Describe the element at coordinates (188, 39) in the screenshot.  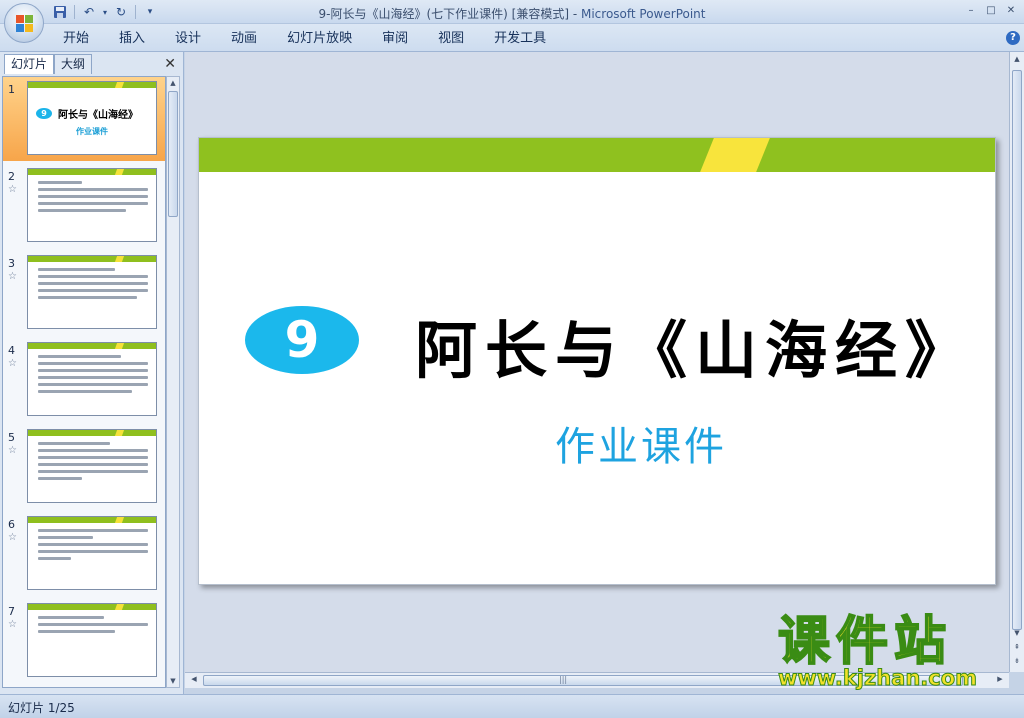
I see `tab-design: 设计` at that location.